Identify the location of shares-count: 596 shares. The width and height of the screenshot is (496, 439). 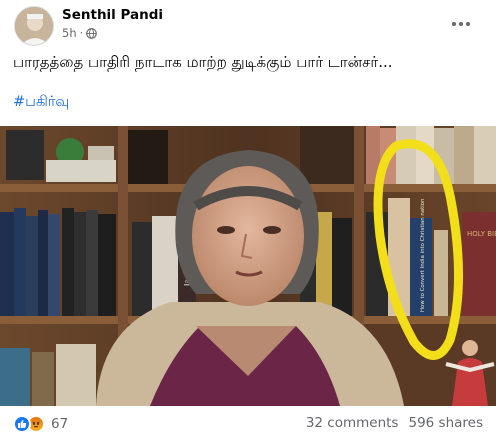
(445, 423).